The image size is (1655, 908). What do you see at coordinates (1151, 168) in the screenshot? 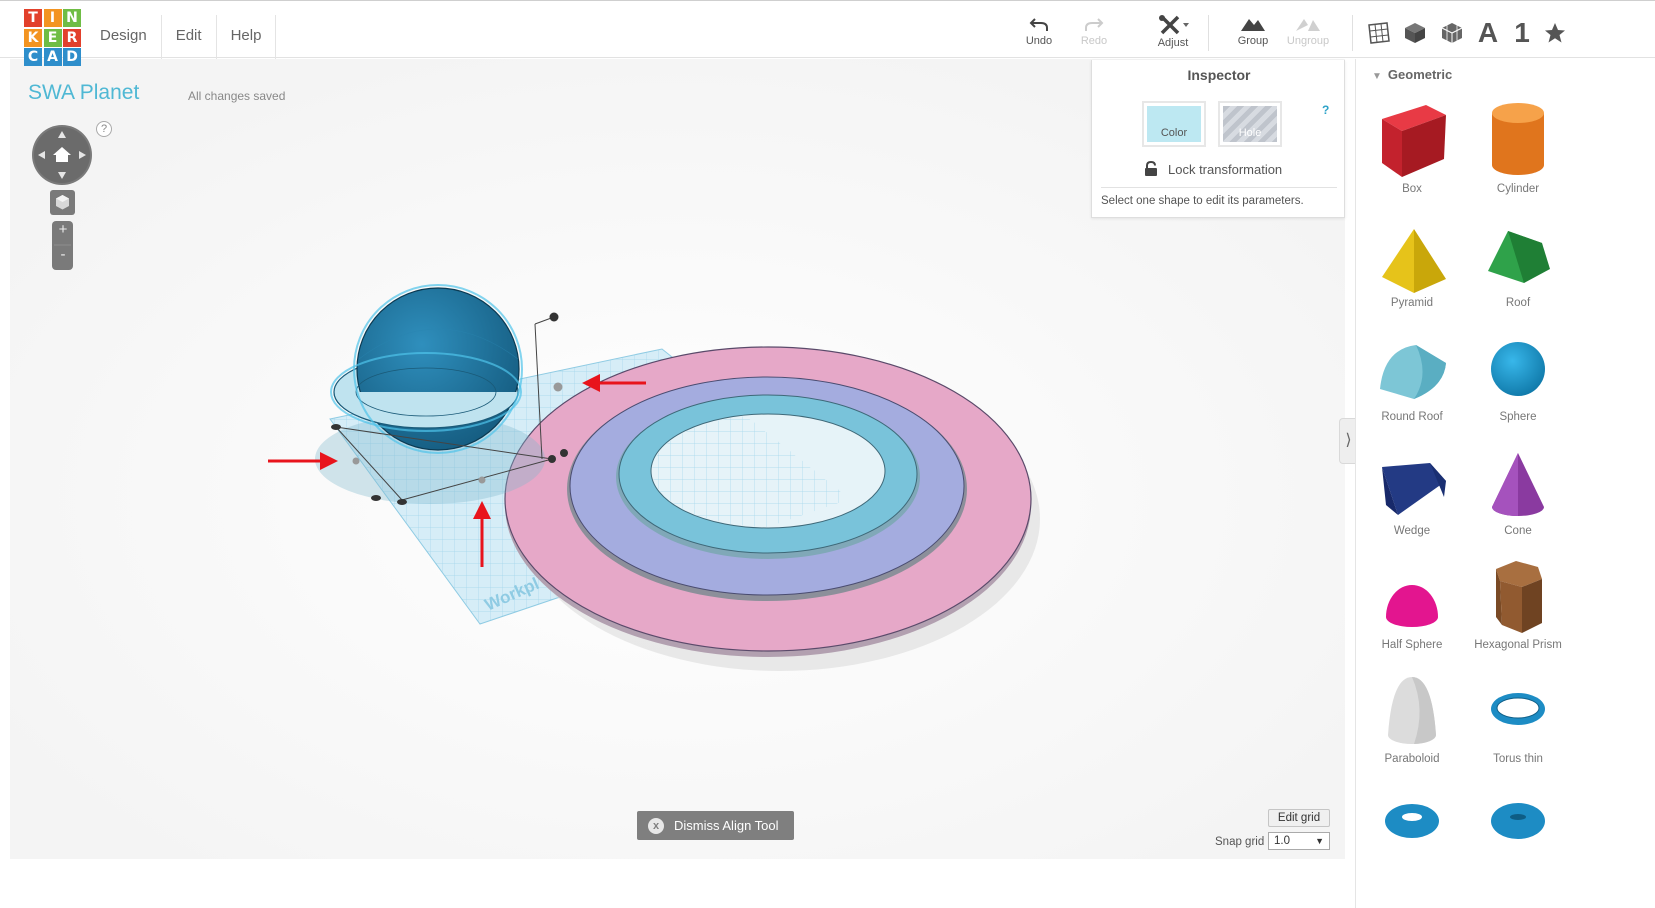
I see `lock-icon` at bounding box center [1151, 168].